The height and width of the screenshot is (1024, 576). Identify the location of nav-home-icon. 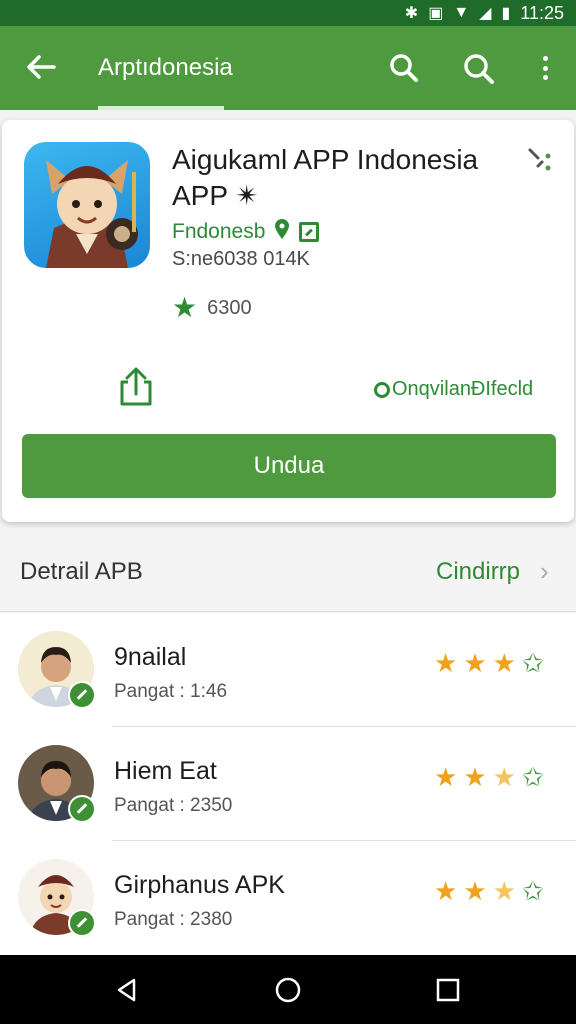
(288, 990).